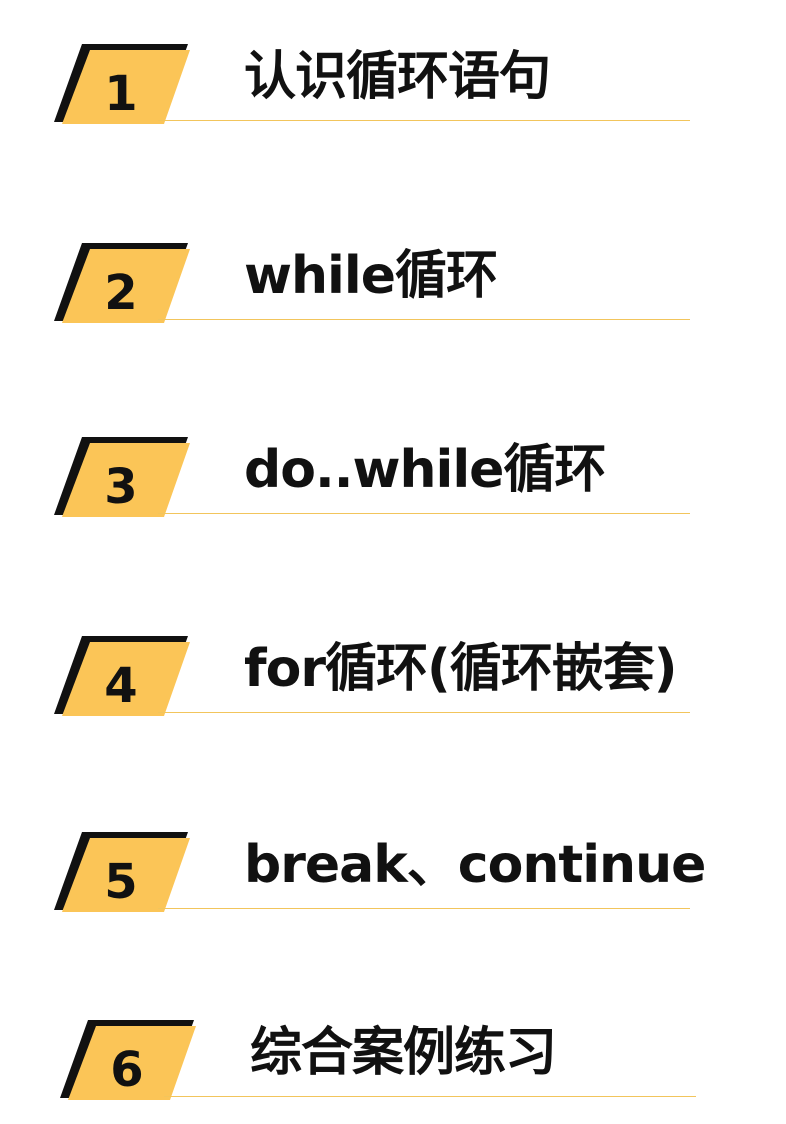 The width and height of the screenshot is (786, 1124). I want to click on toc-item-3: 3 do..while循环, so click(393, 478).